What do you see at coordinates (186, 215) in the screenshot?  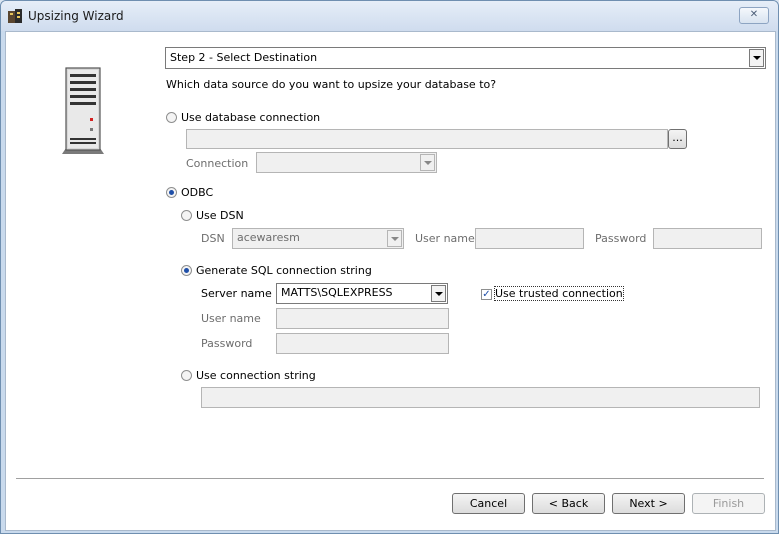 I see `use-dsn-radio` at bounding box center [186, 215].